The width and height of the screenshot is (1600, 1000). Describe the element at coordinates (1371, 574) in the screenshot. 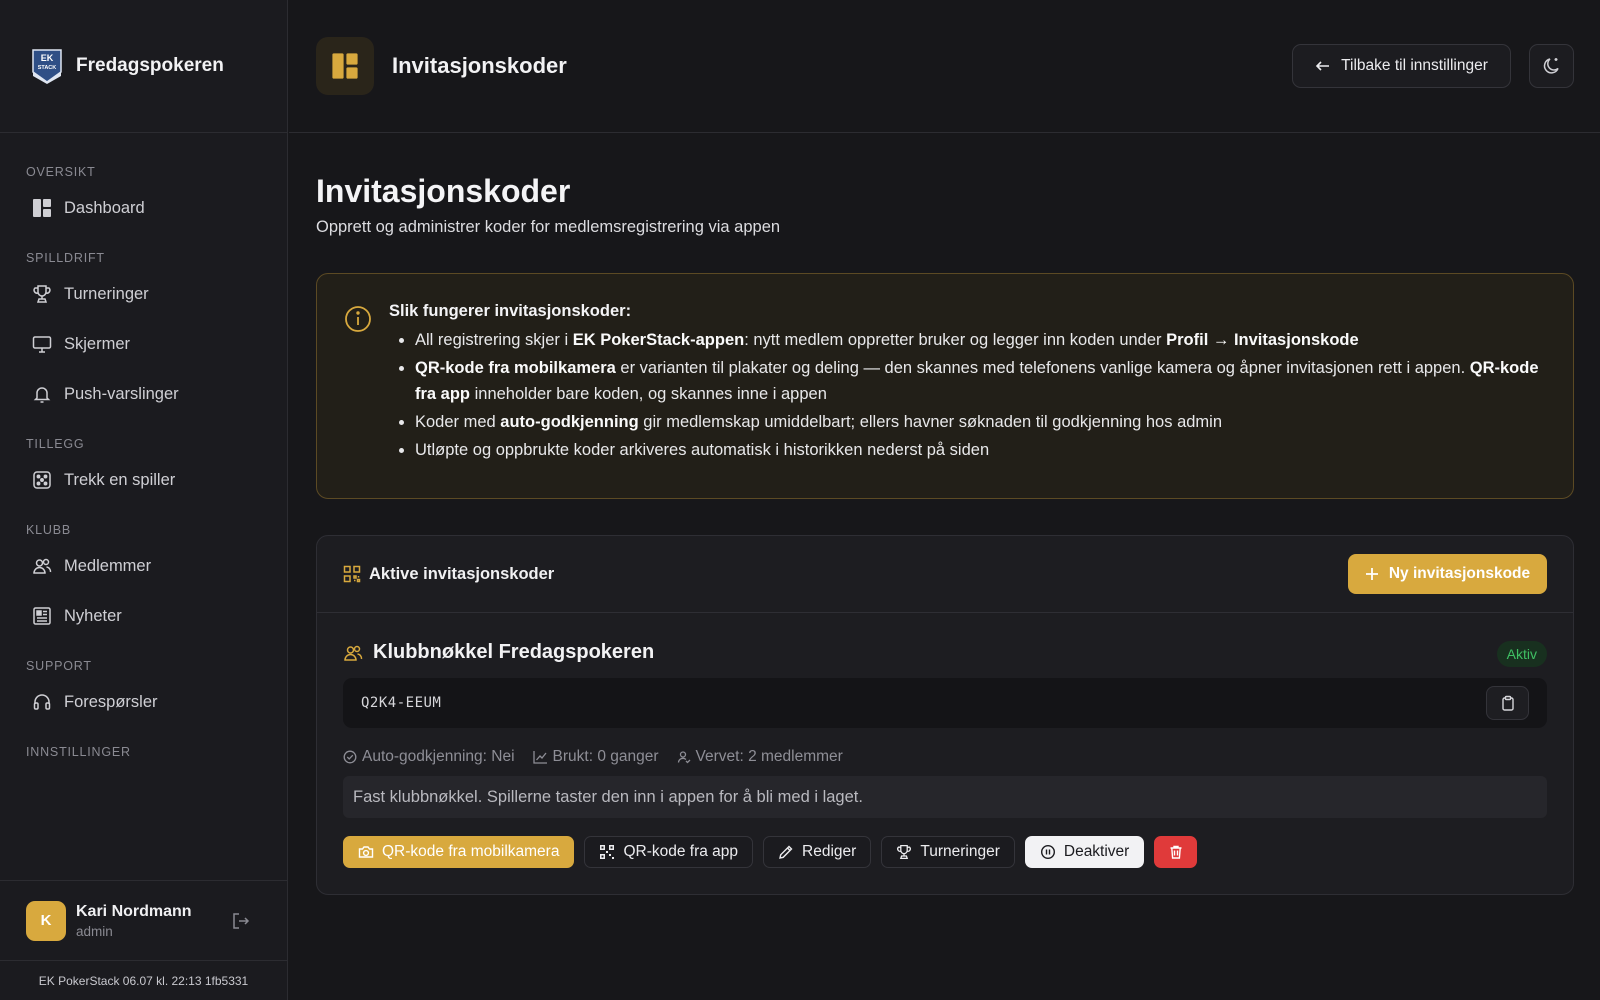

I see `plus-icon` at that location.